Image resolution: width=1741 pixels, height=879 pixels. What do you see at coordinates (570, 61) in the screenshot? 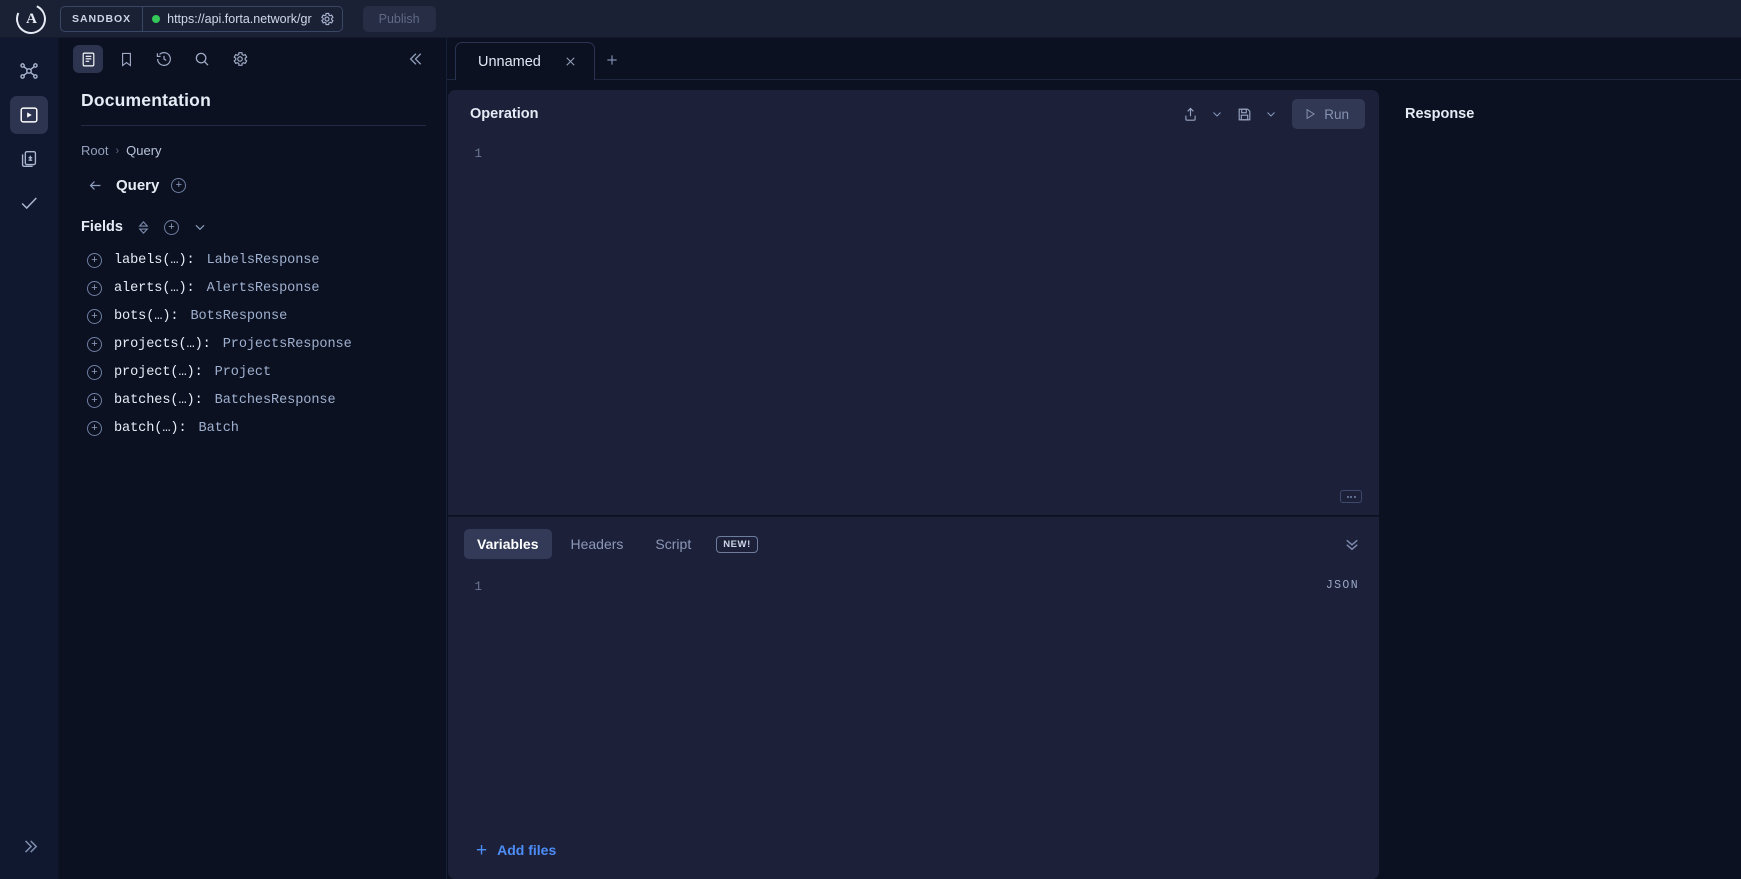
I see `close-icon` at bounding box center [570, 61].